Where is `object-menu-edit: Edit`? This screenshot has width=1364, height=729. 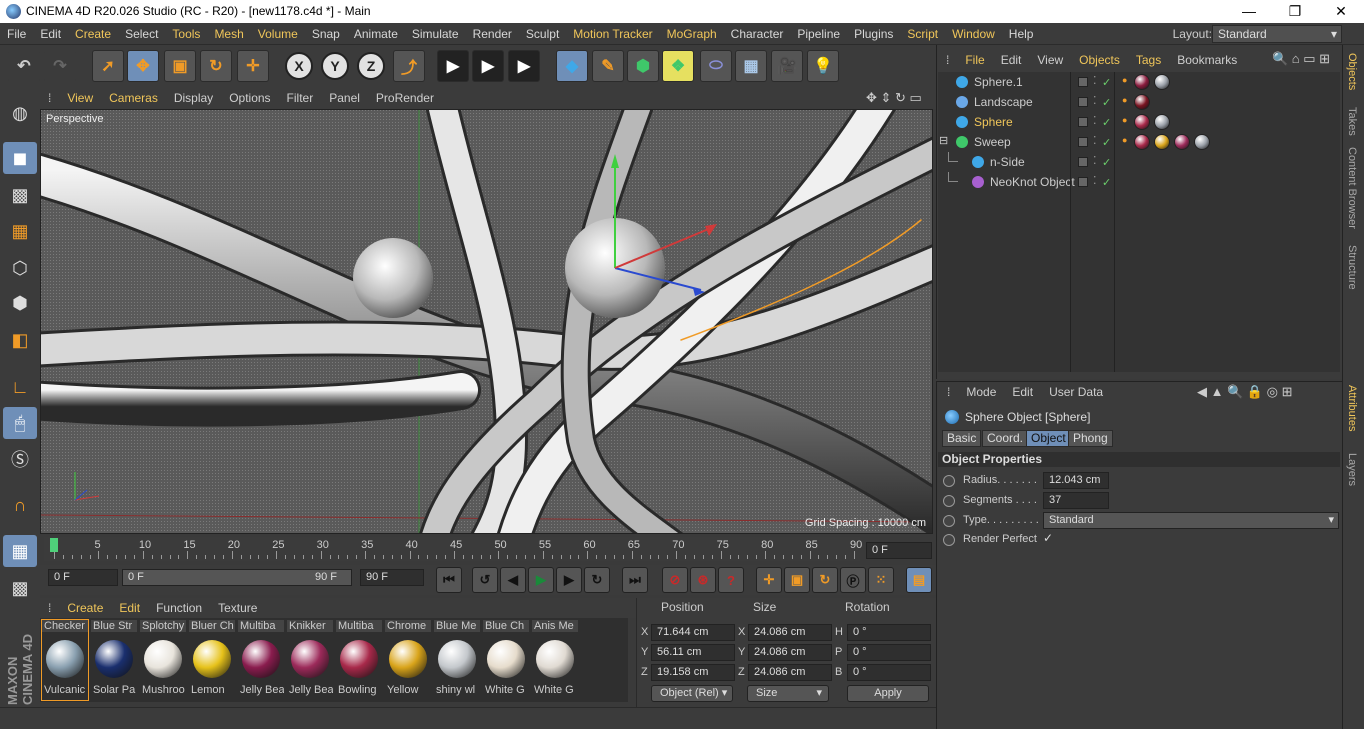 object-menu-edit: Edit is located at coordinates (1011, 60).